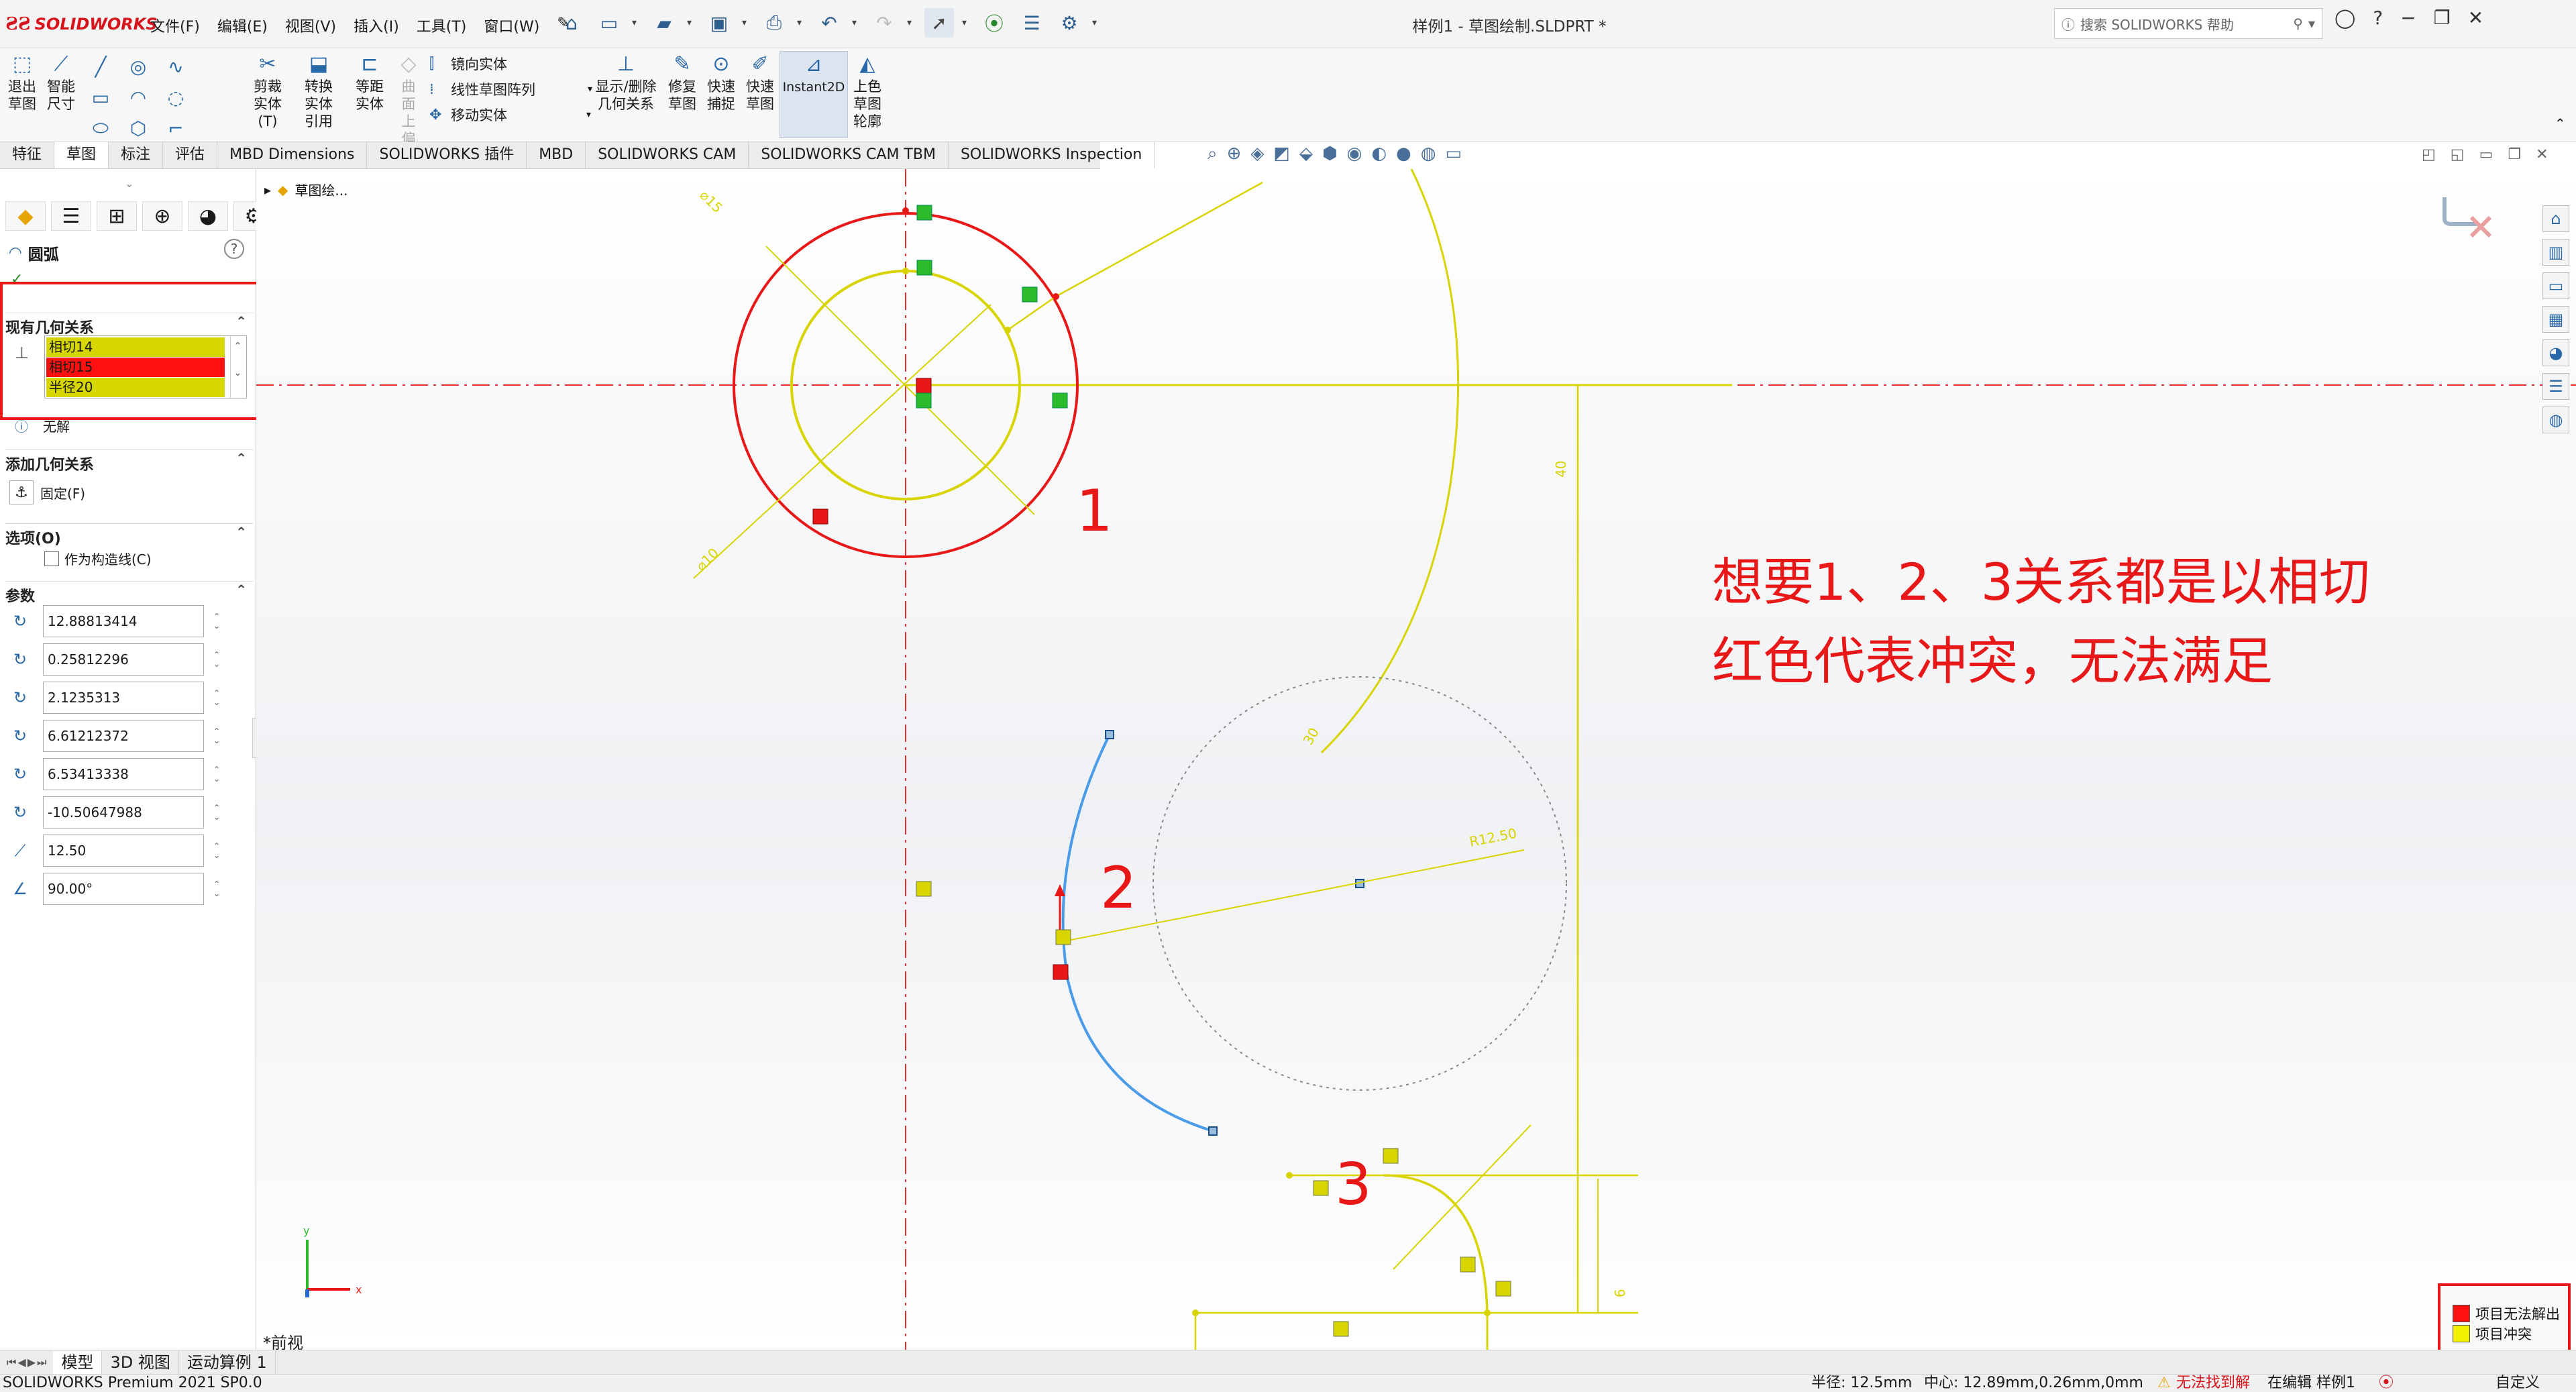 The height and width of the screenshot is (1392, 2576). Describe the element at coordinates (176, 97) in the screenshot. I see `polygon-circle-icon: ◌` at that location.